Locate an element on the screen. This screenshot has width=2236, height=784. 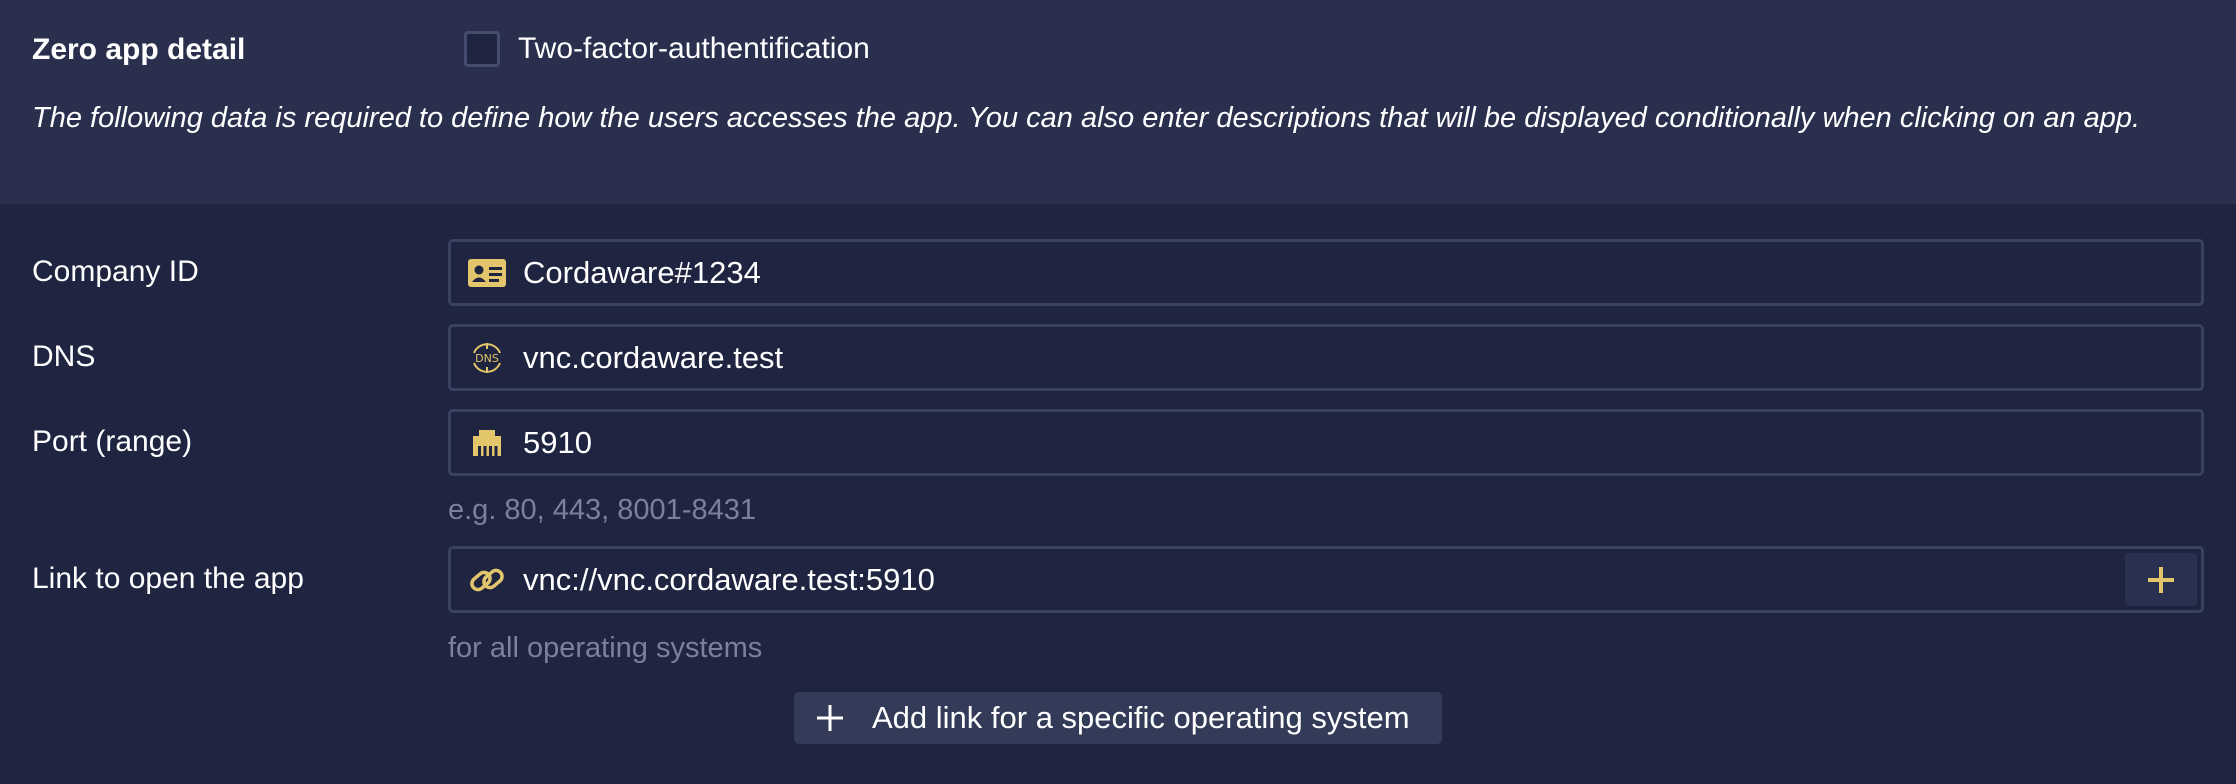
section-title: Zero app detail is located at coordinates (139, 49).